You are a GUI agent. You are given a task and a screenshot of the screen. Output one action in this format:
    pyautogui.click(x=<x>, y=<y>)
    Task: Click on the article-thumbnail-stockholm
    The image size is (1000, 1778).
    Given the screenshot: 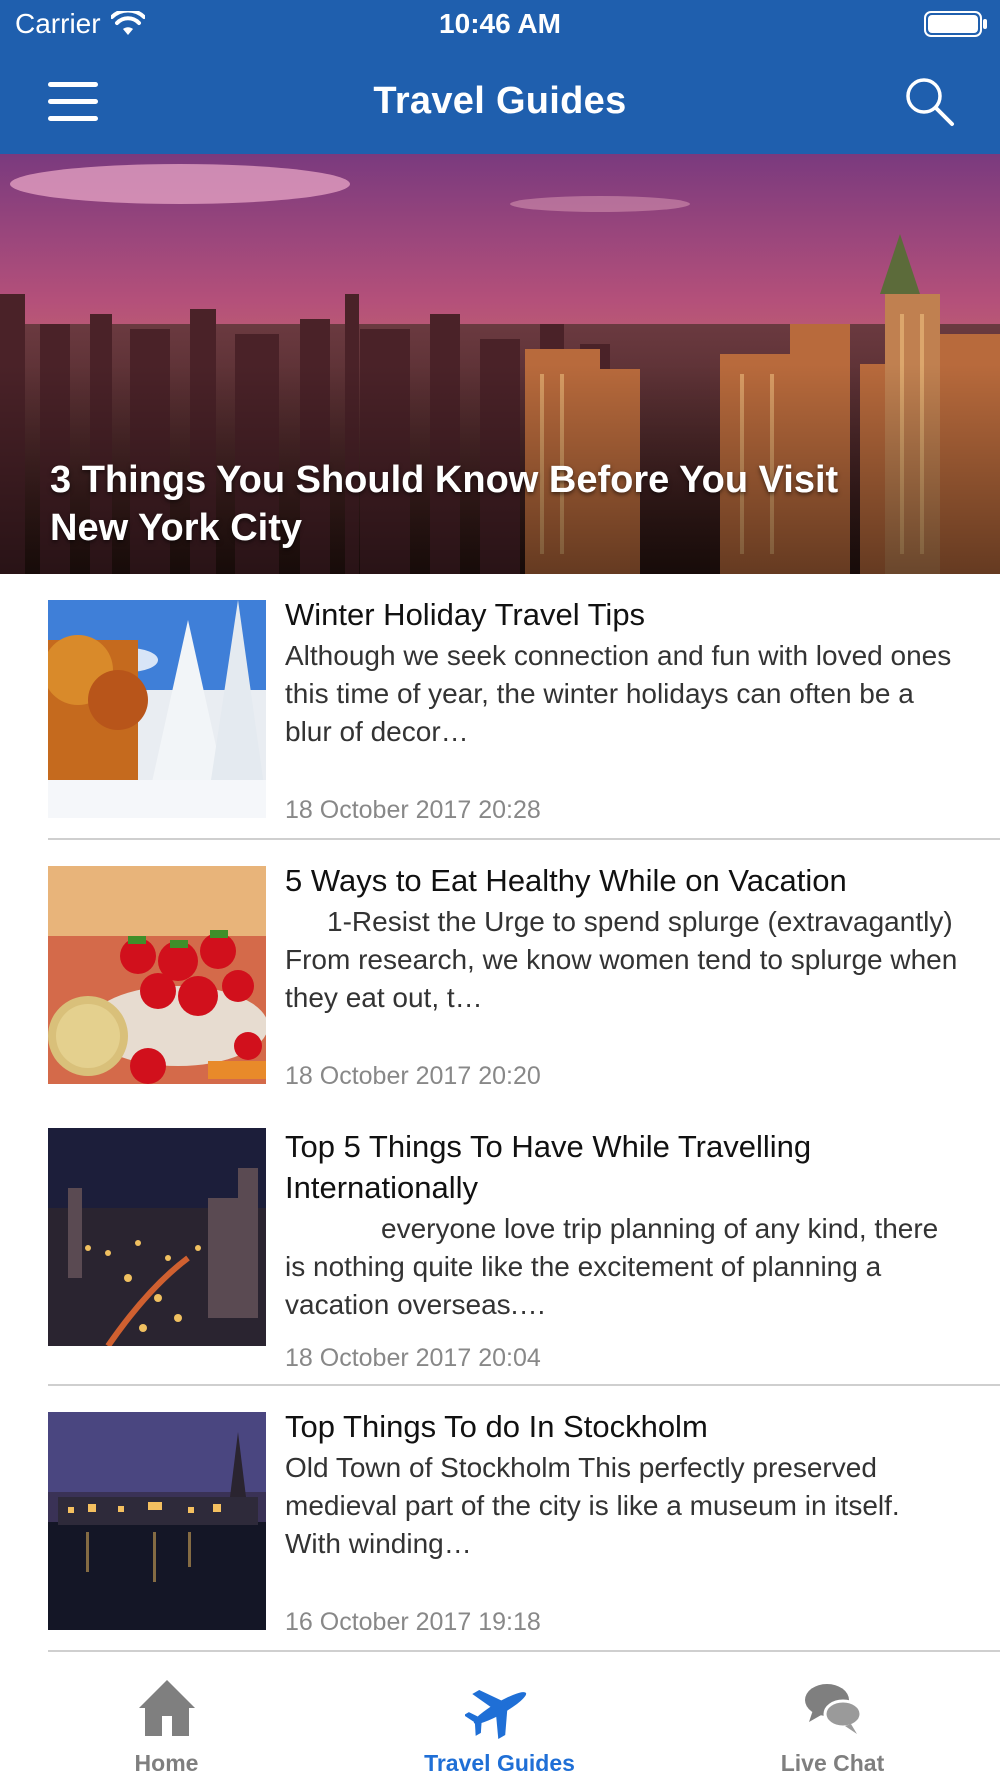 What is the action you would take?
    pyautogui.click(x=157, y=1521)
    